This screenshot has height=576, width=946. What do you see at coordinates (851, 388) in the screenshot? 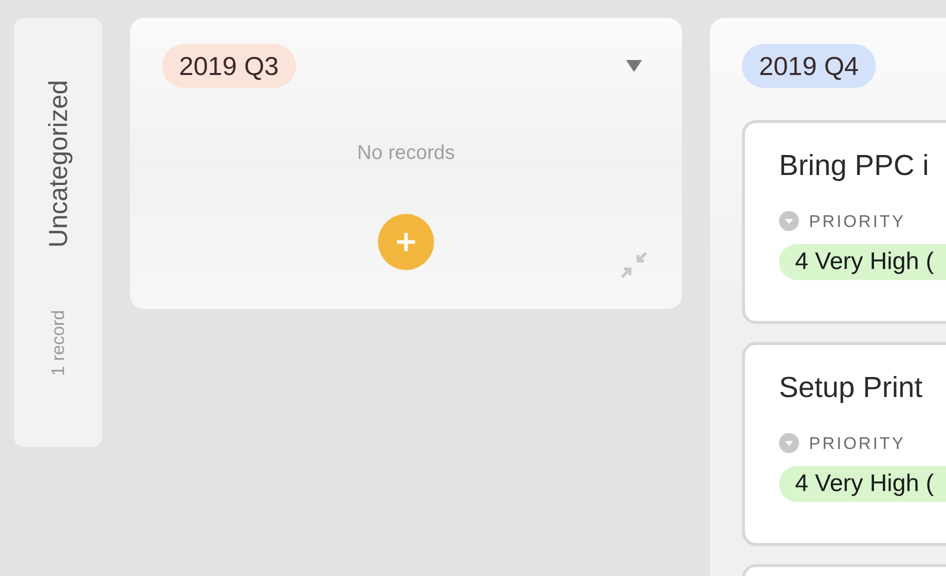
I see `card-title: Setup Print` at bounding box center [851, 388].